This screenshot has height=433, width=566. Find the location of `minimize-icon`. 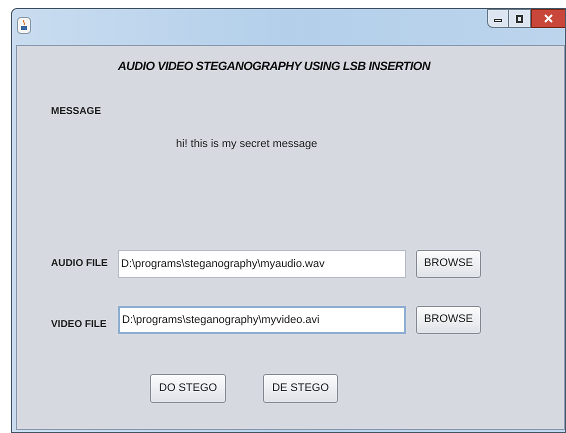

minimize-icon is located at coordinates (498, 20).